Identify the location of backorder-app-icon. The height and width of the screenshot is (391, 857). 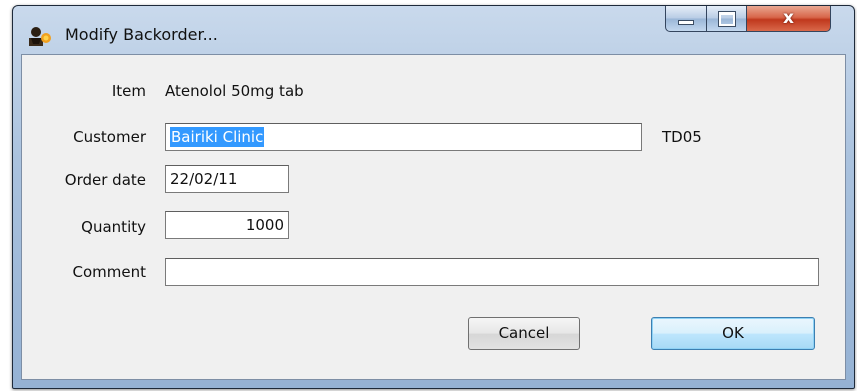
(40, 36).